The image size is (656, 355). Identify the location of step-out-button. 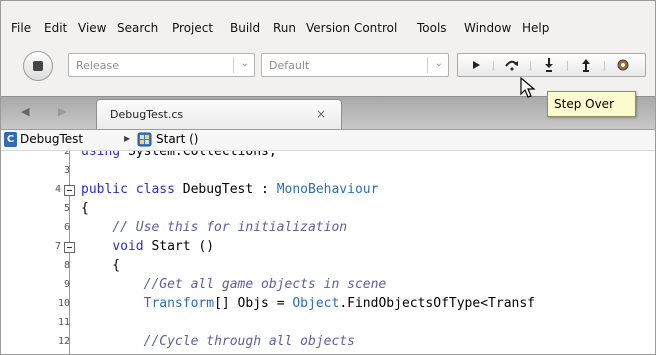
(586, 65).